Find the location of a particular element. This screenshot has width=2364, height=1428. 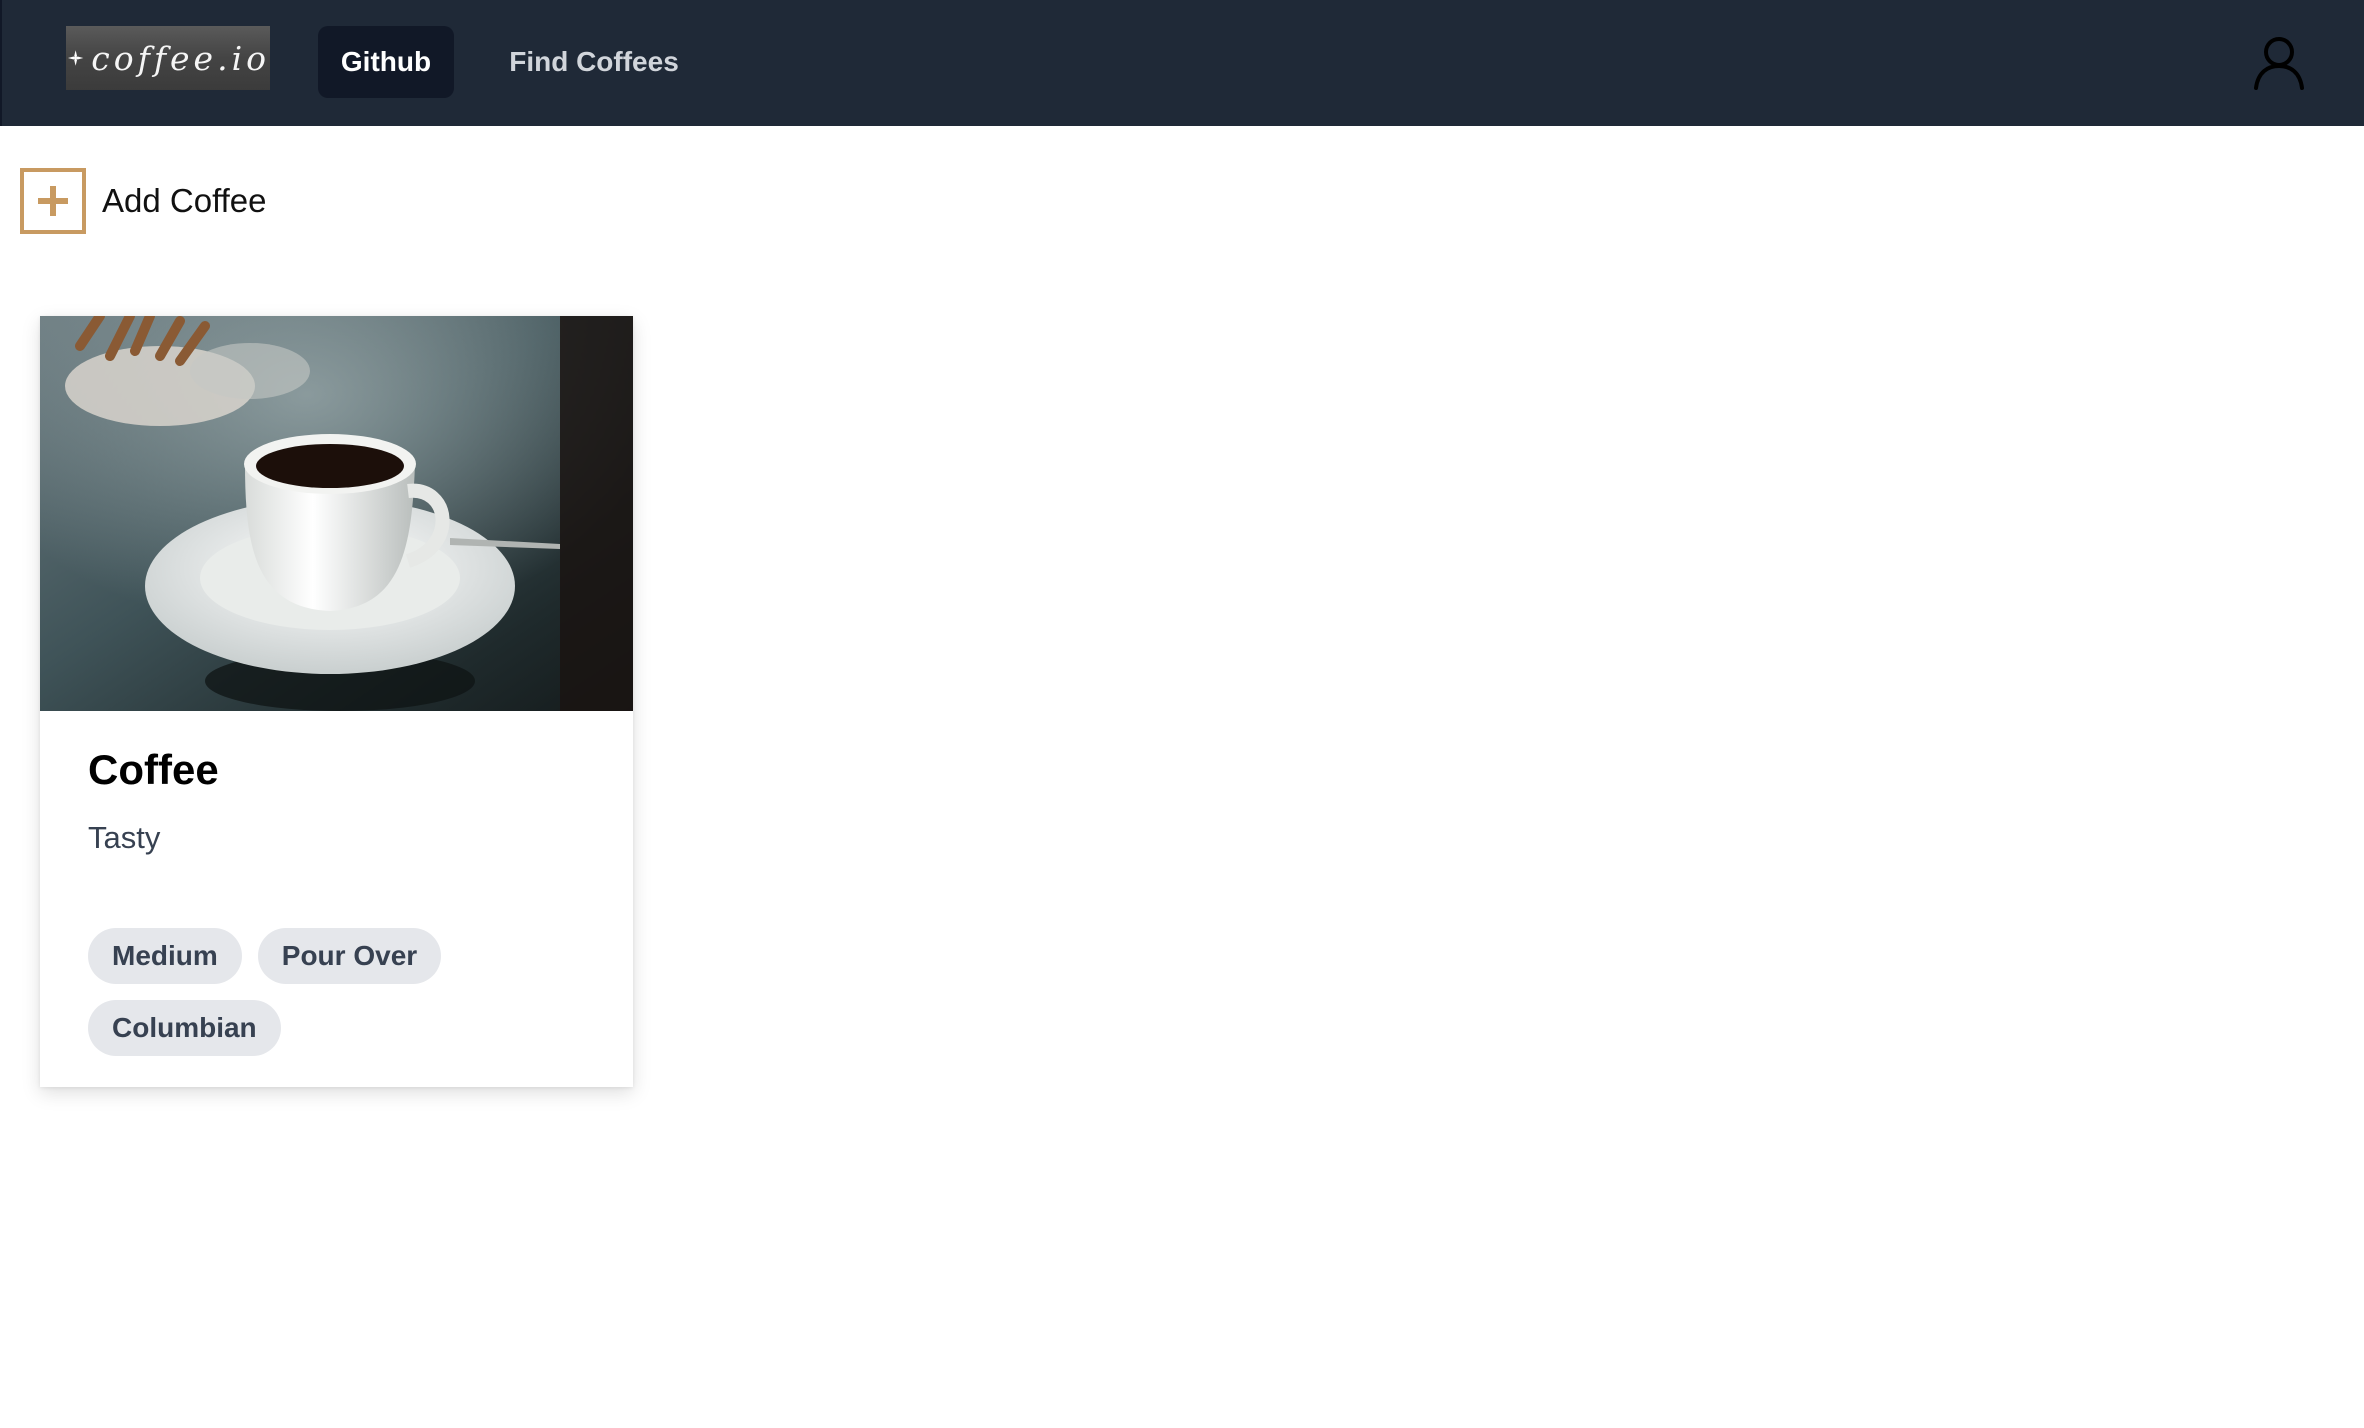

add-coffee-label: Add Coffee is located at coordinates (184, 200).